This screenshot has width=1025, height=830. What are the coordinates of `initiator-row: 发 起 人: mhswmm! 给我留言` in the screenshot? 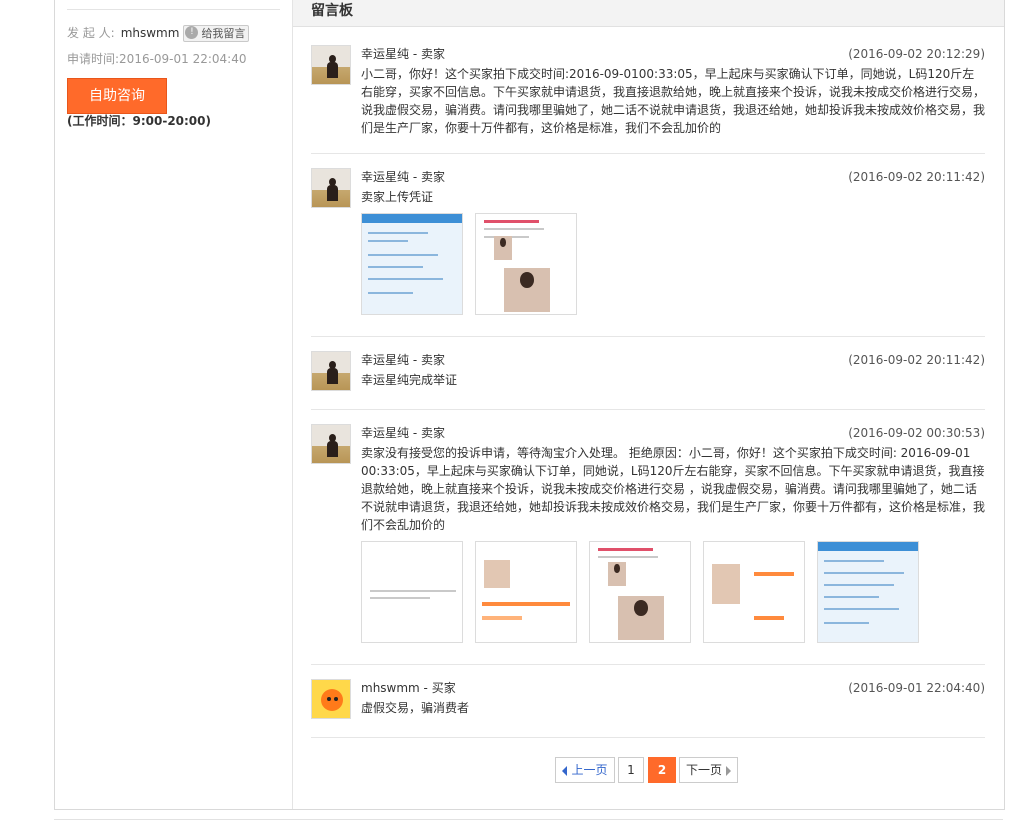 It's located at (158, 33).